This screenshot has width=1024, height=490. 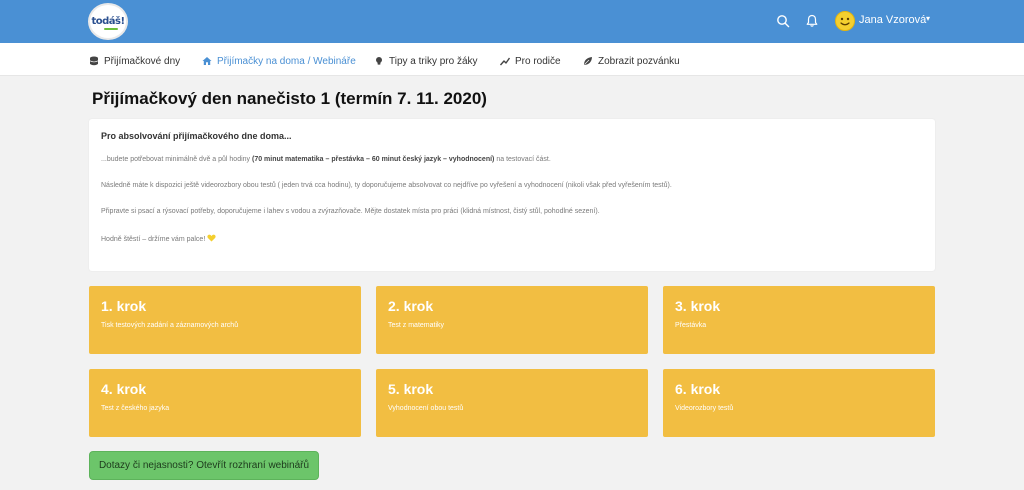 What do you see at coordinates (411, 306) in the screenshot?
I see `step-title: 2. krok` at bounding box center [411, 306].